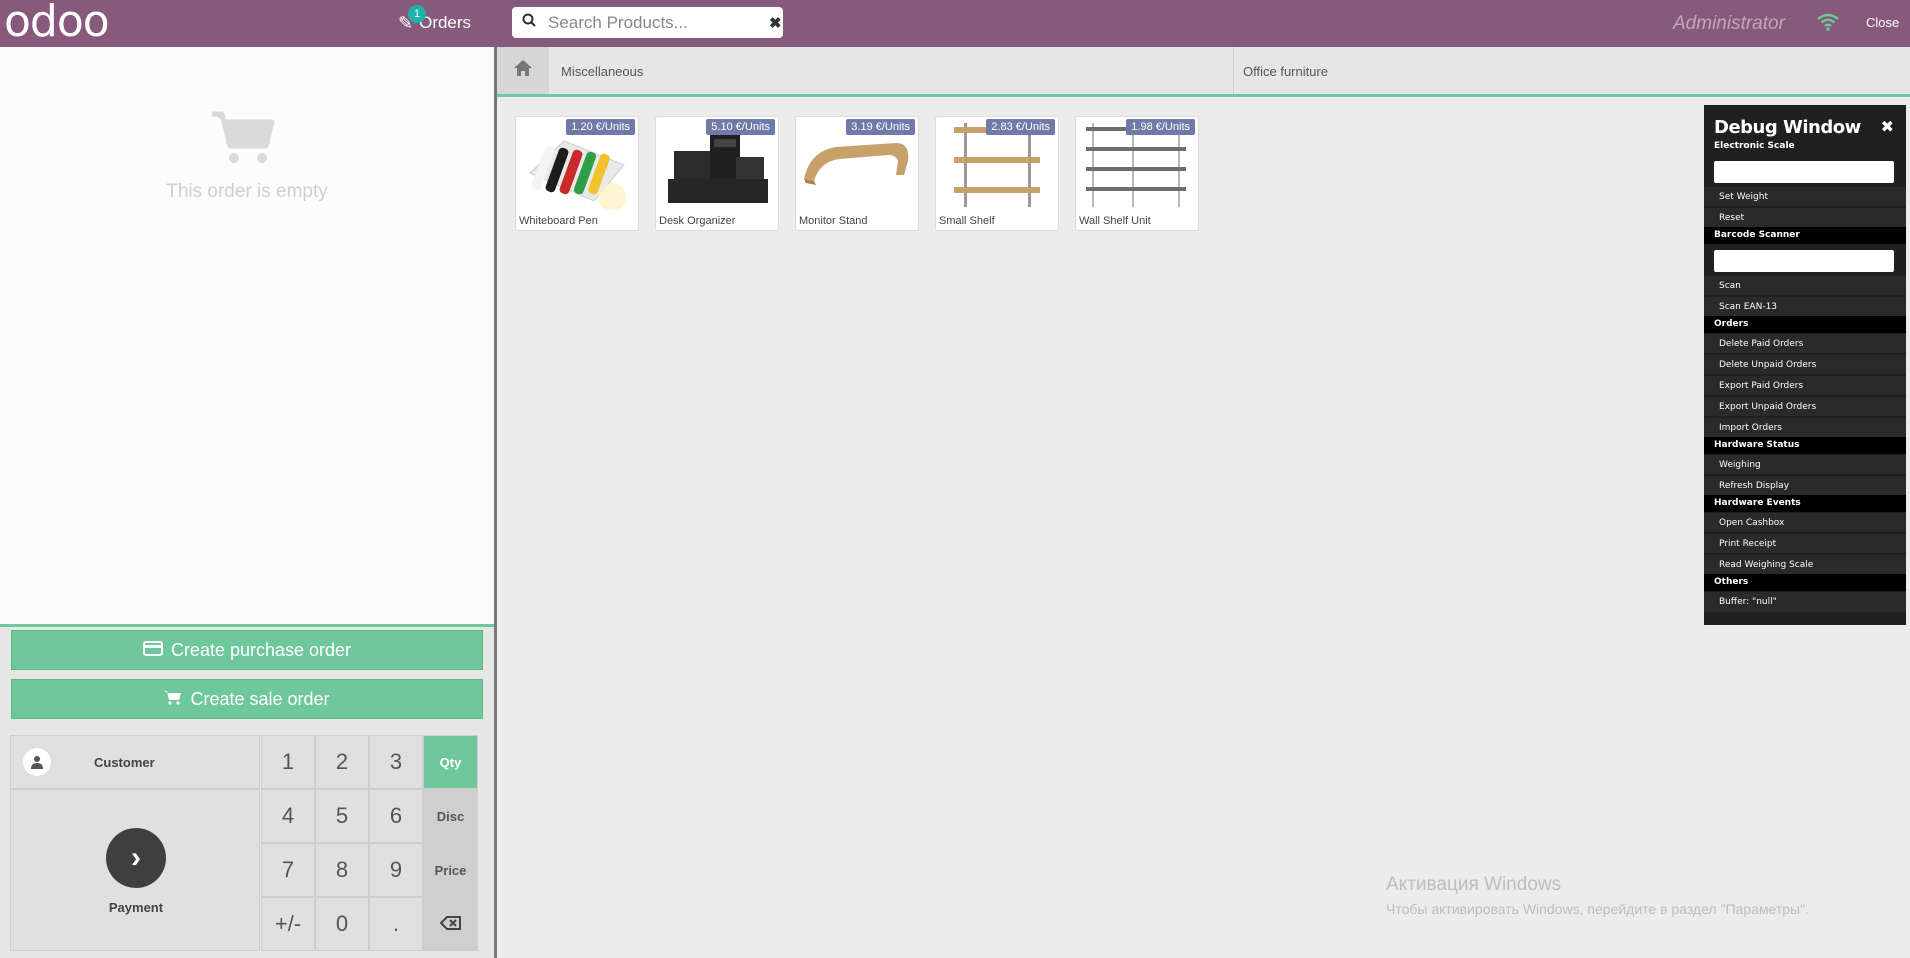  Describe the element at coordinates (697, 221) in the screenshot. I see `product-name: Desk Organizer` at that location.